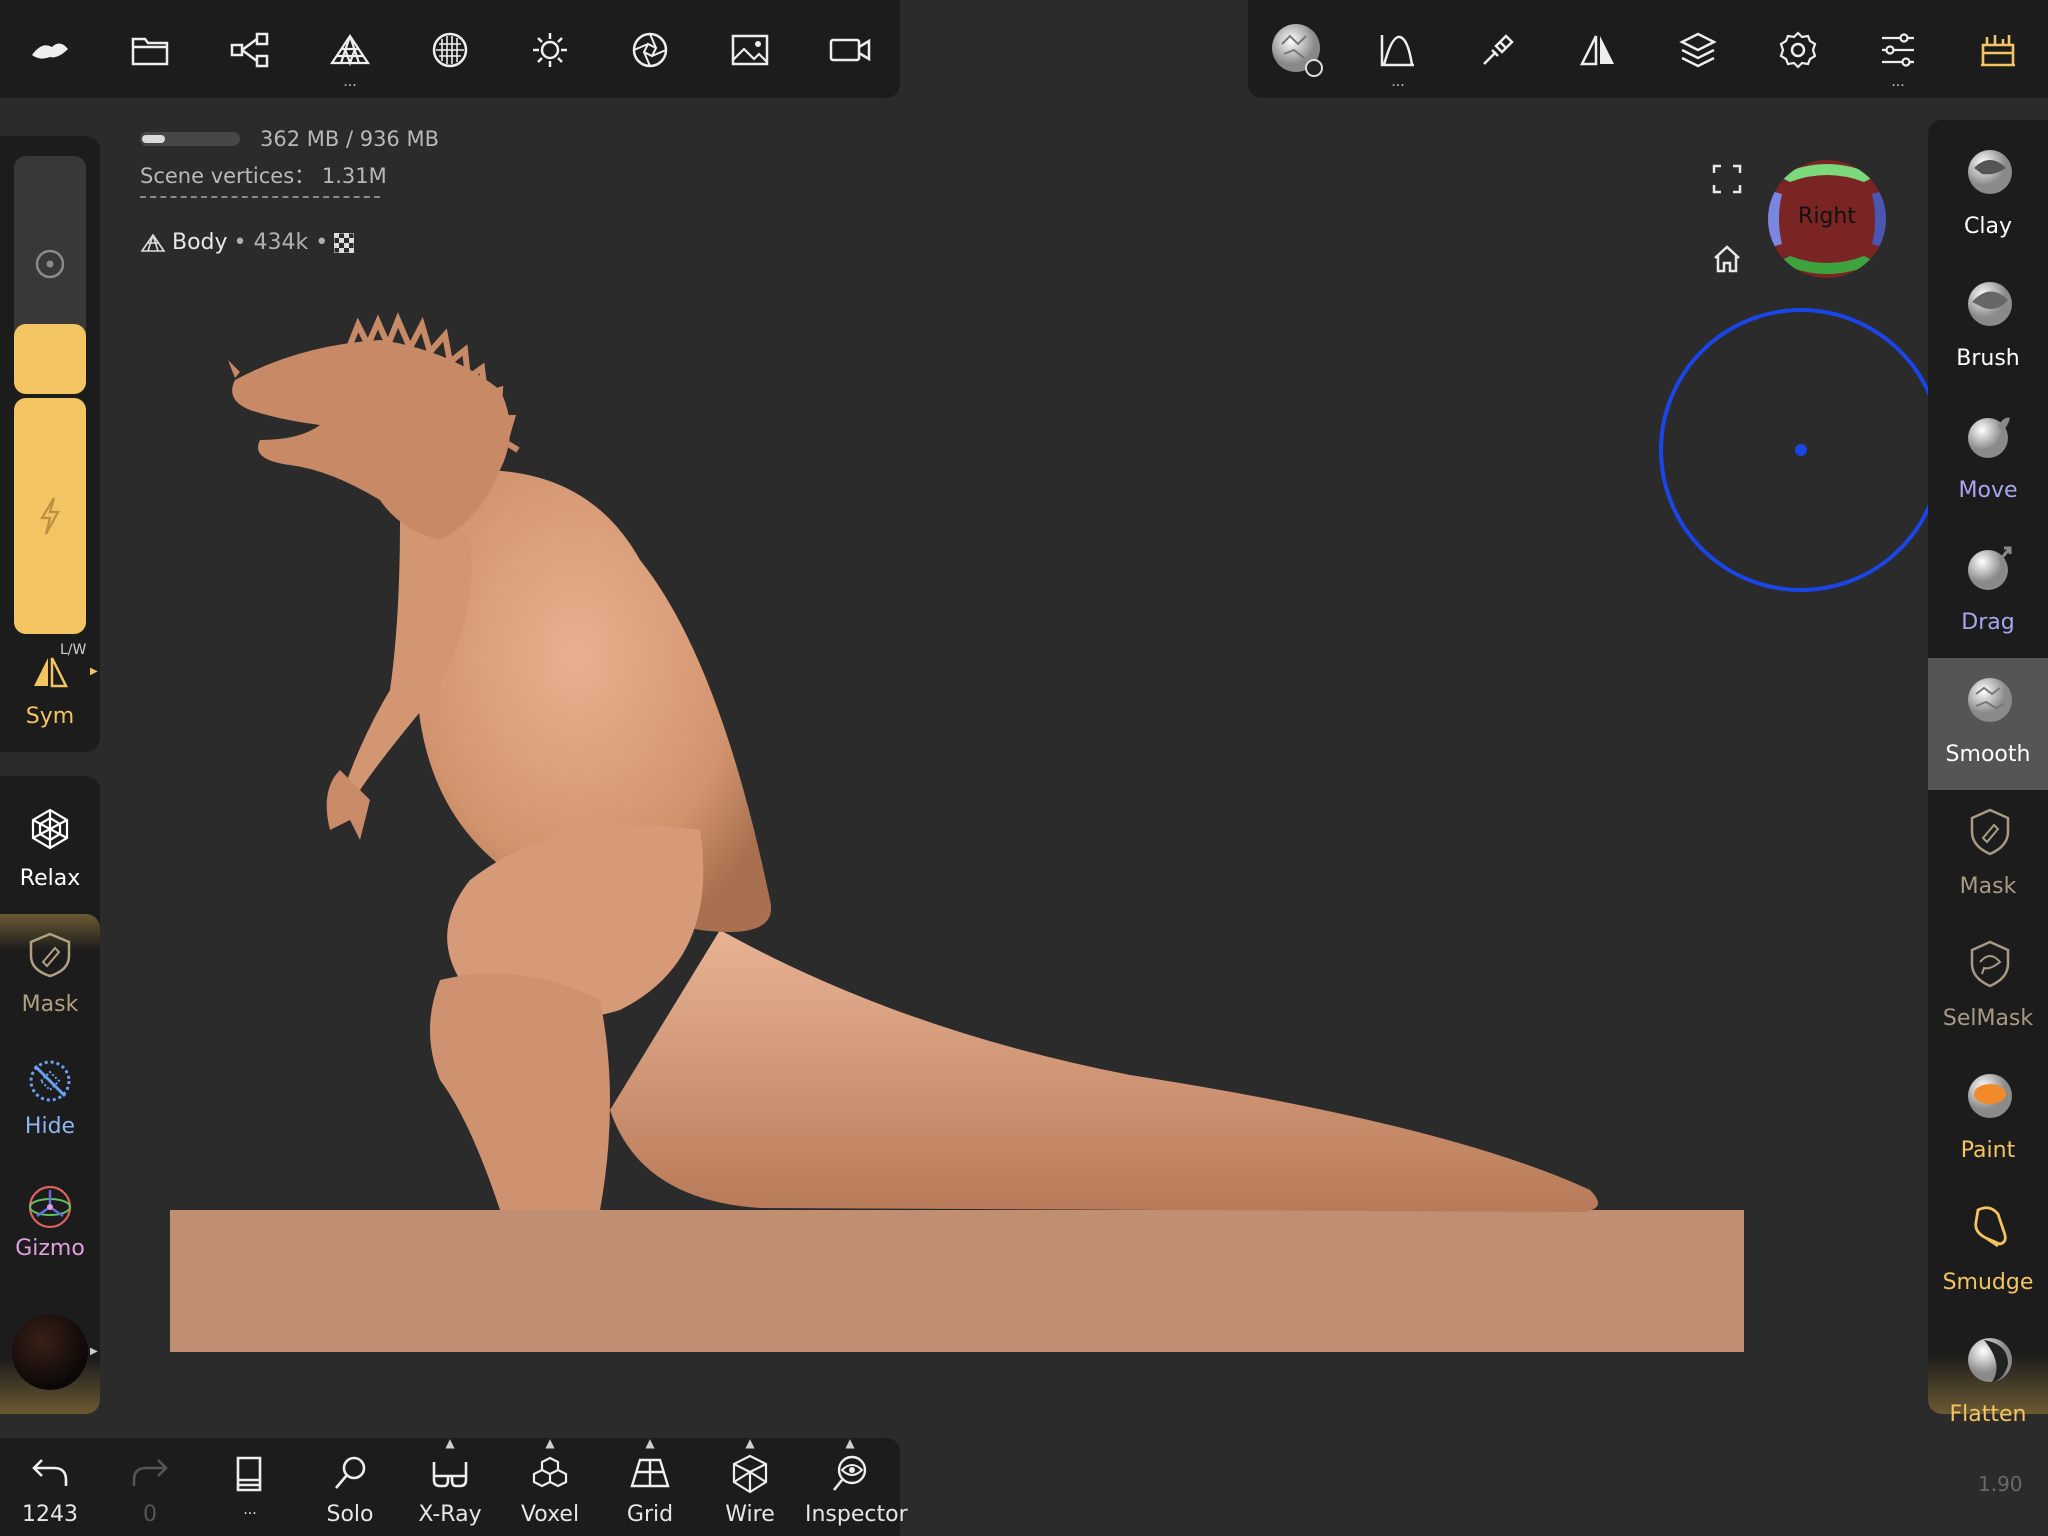  What do you see at coordinates (1990, 172) in the screenshot?
I see `clay-tool-icon` at bounding box center [1990, 172].